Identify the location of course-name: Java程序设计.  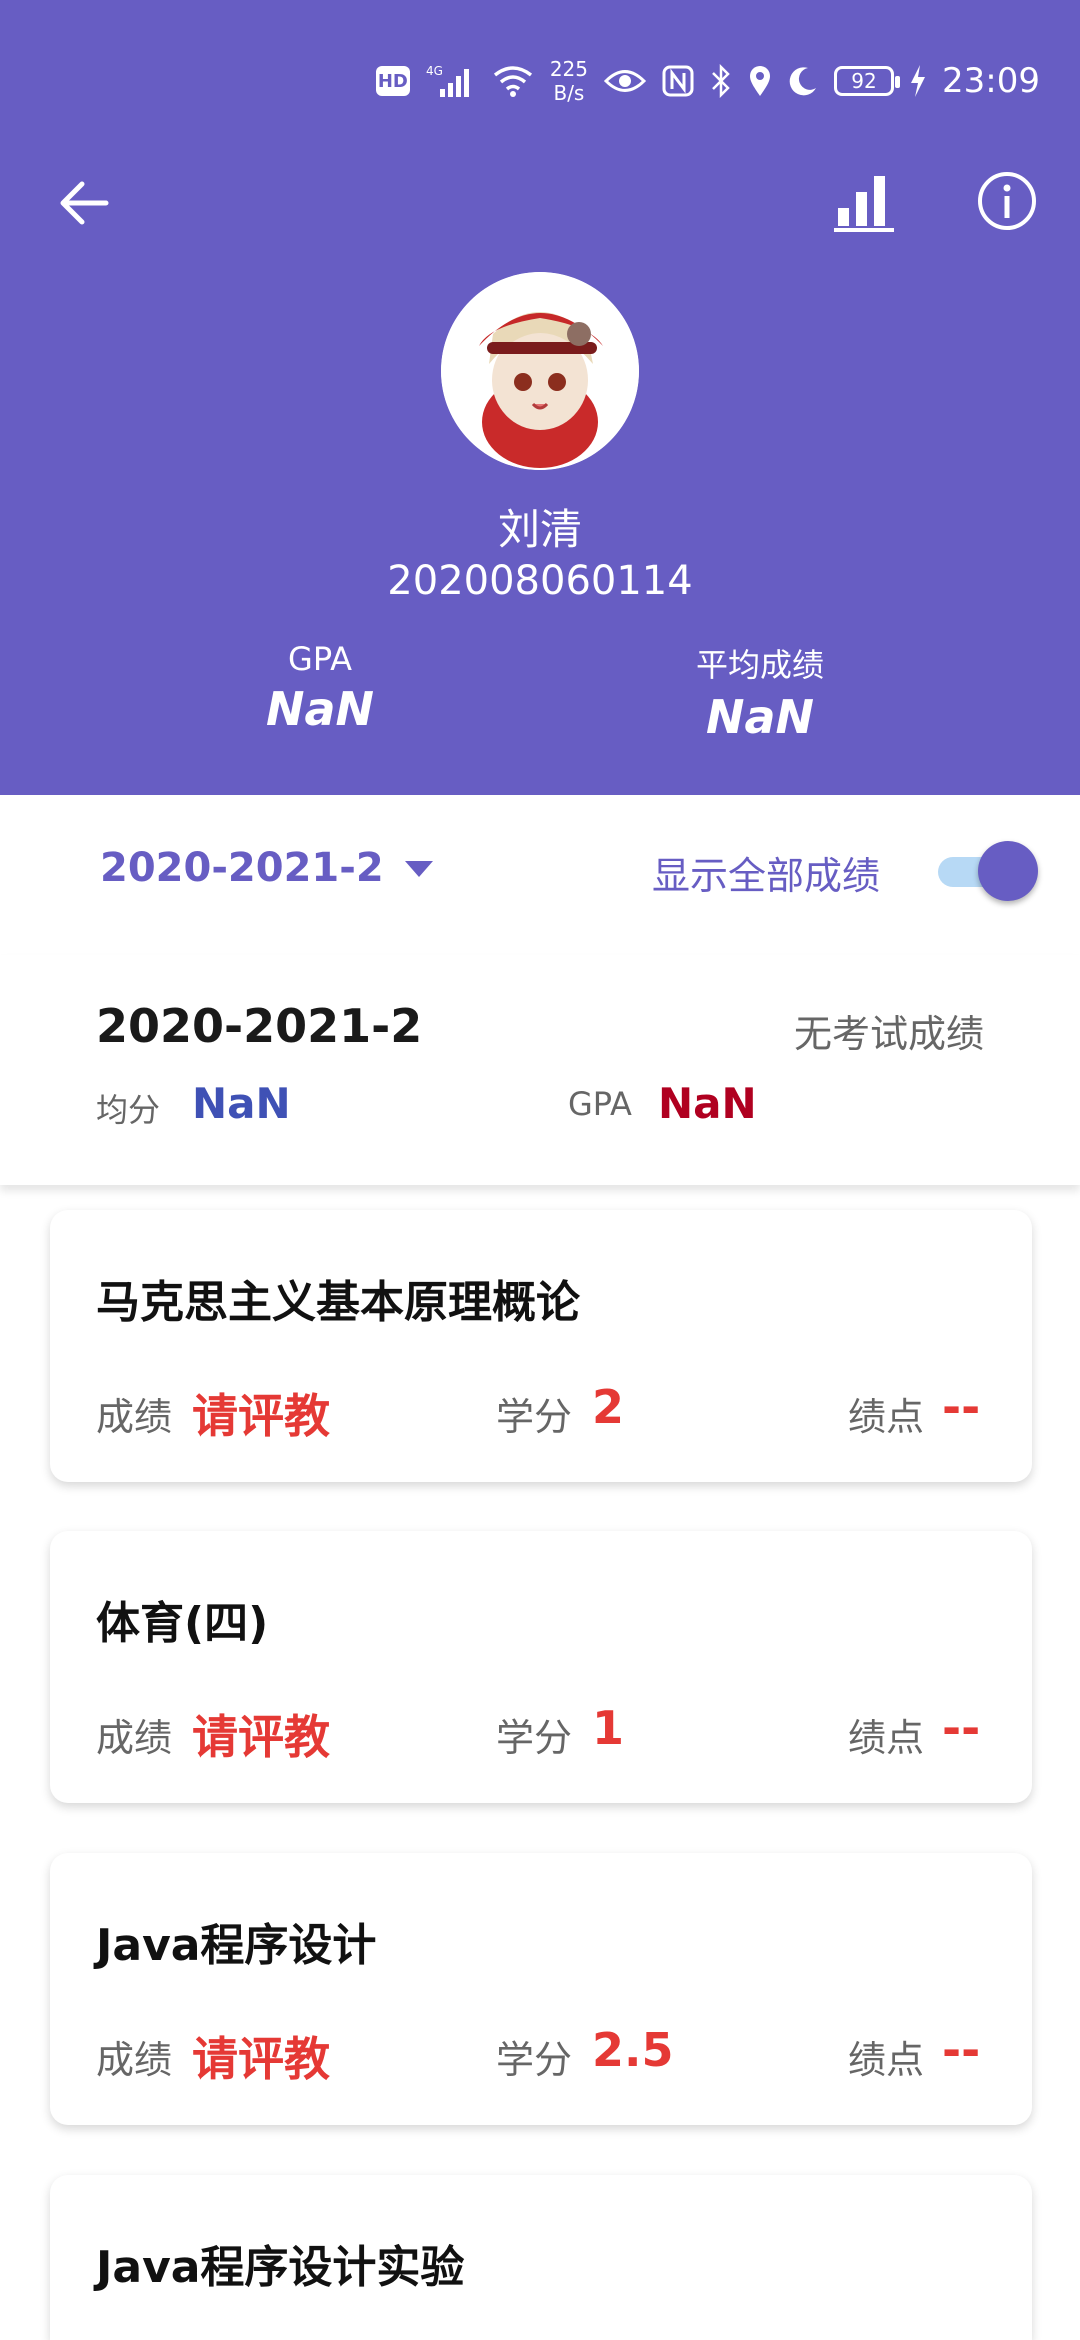
(236, 1945).